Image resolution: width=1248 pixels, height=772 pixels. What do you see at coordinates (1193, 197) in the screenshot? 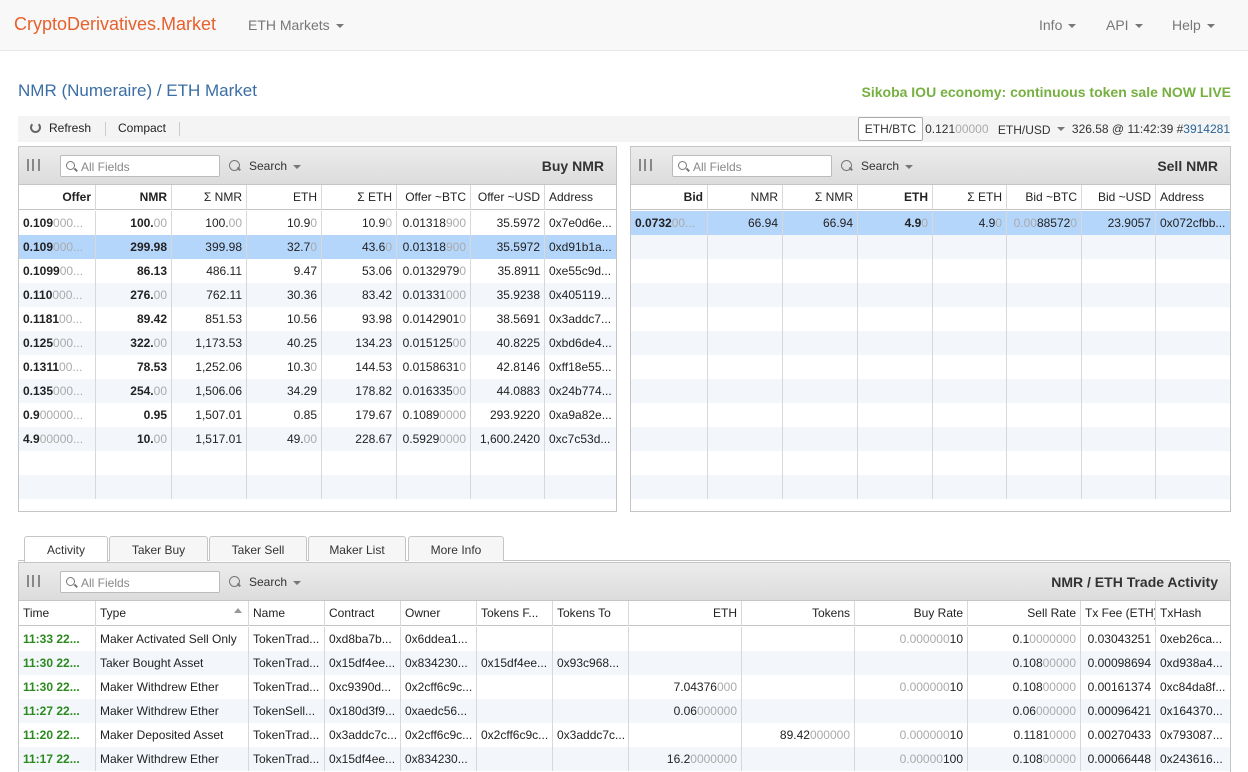
I see `col-address: Address` at bounding box center [1193, 197].